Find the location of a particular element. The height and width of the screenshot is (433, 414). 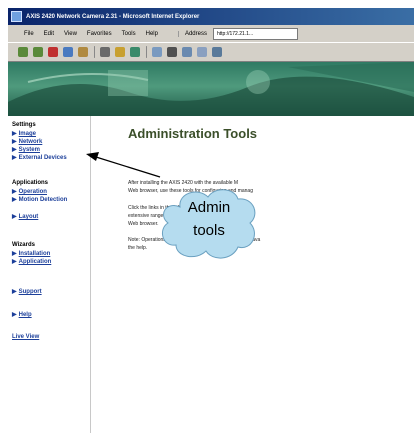

forward-icon is located at coordinates (38, 52).